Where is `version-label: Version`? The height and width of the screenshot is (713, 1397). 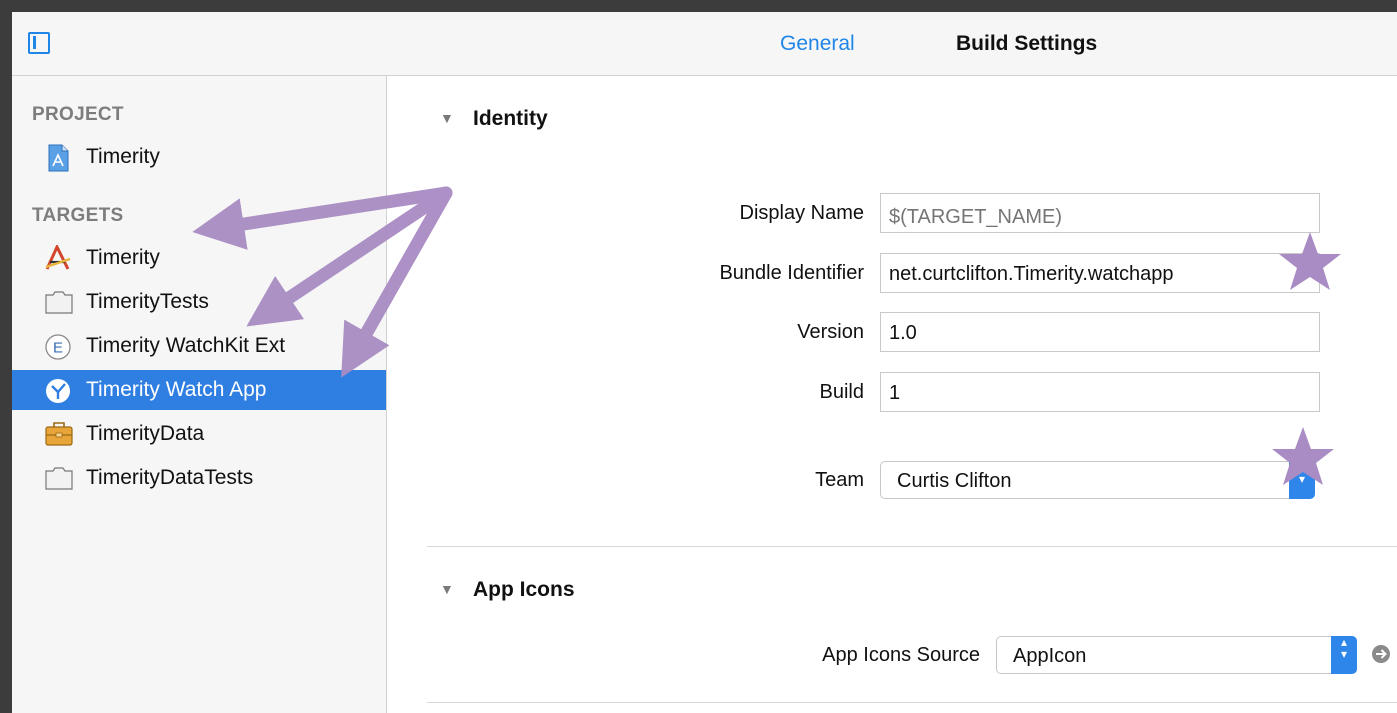 version-label: Version is located at coordinates (830, 332).